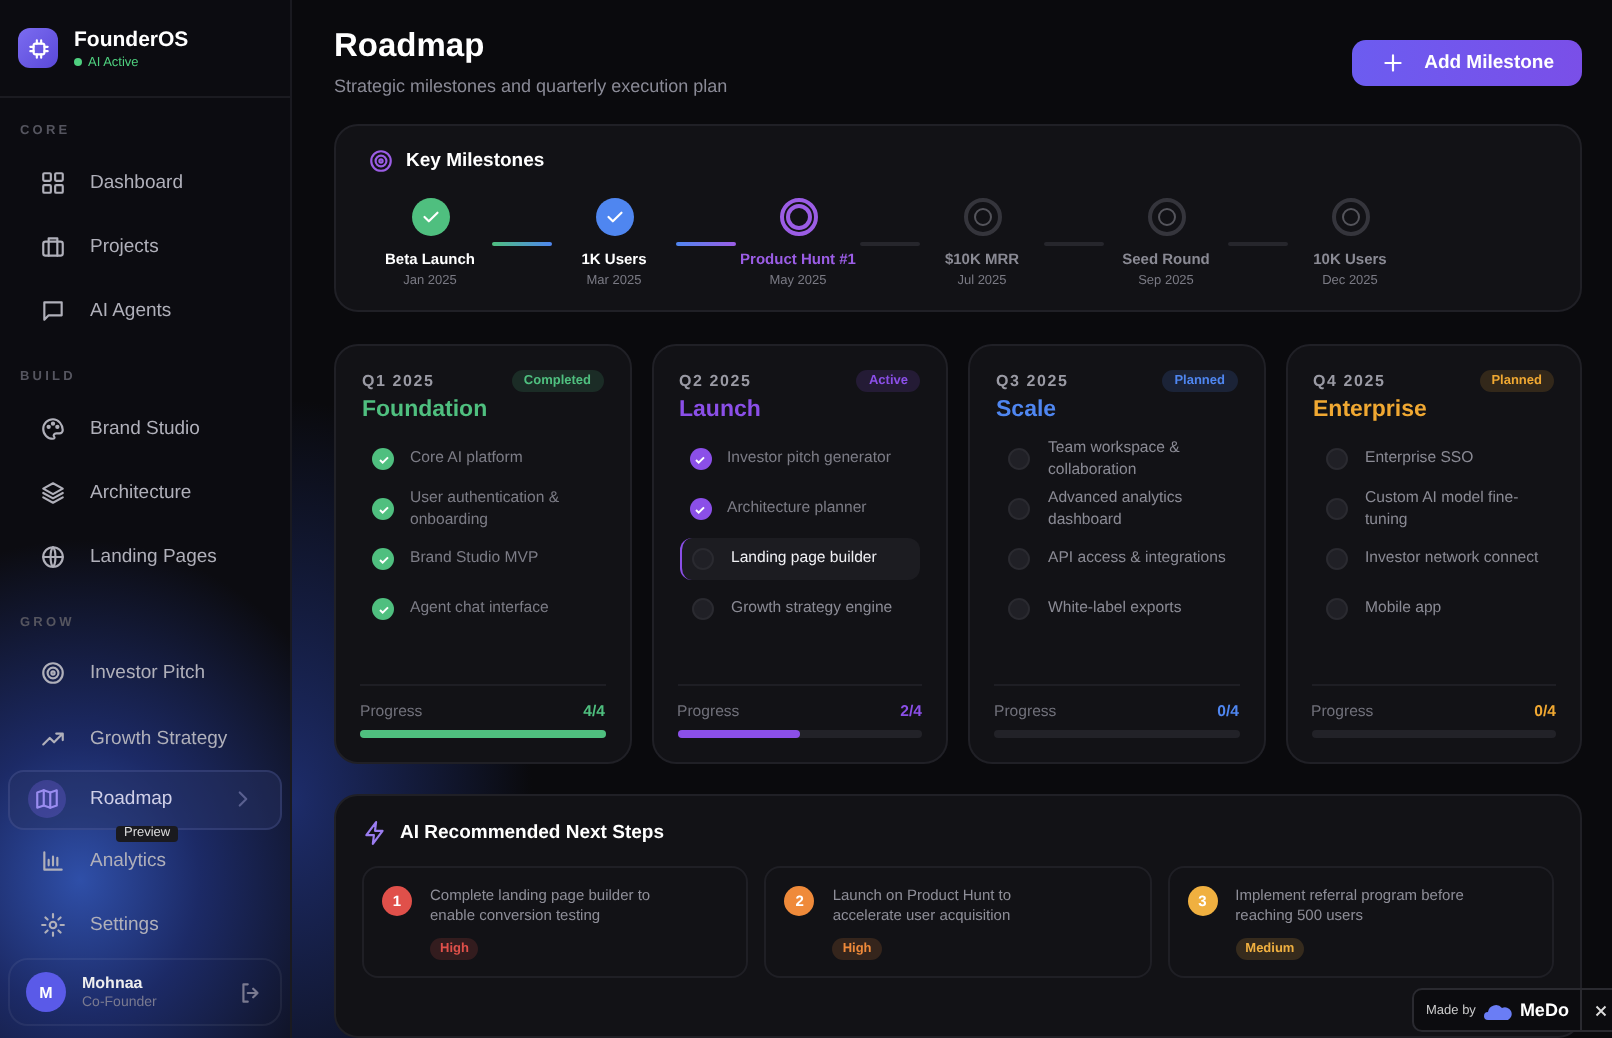 Image resolution: width=1612 pixels, height=1038 pixels. I want to click on brand-name: MeDo, so click(1544, 1010).